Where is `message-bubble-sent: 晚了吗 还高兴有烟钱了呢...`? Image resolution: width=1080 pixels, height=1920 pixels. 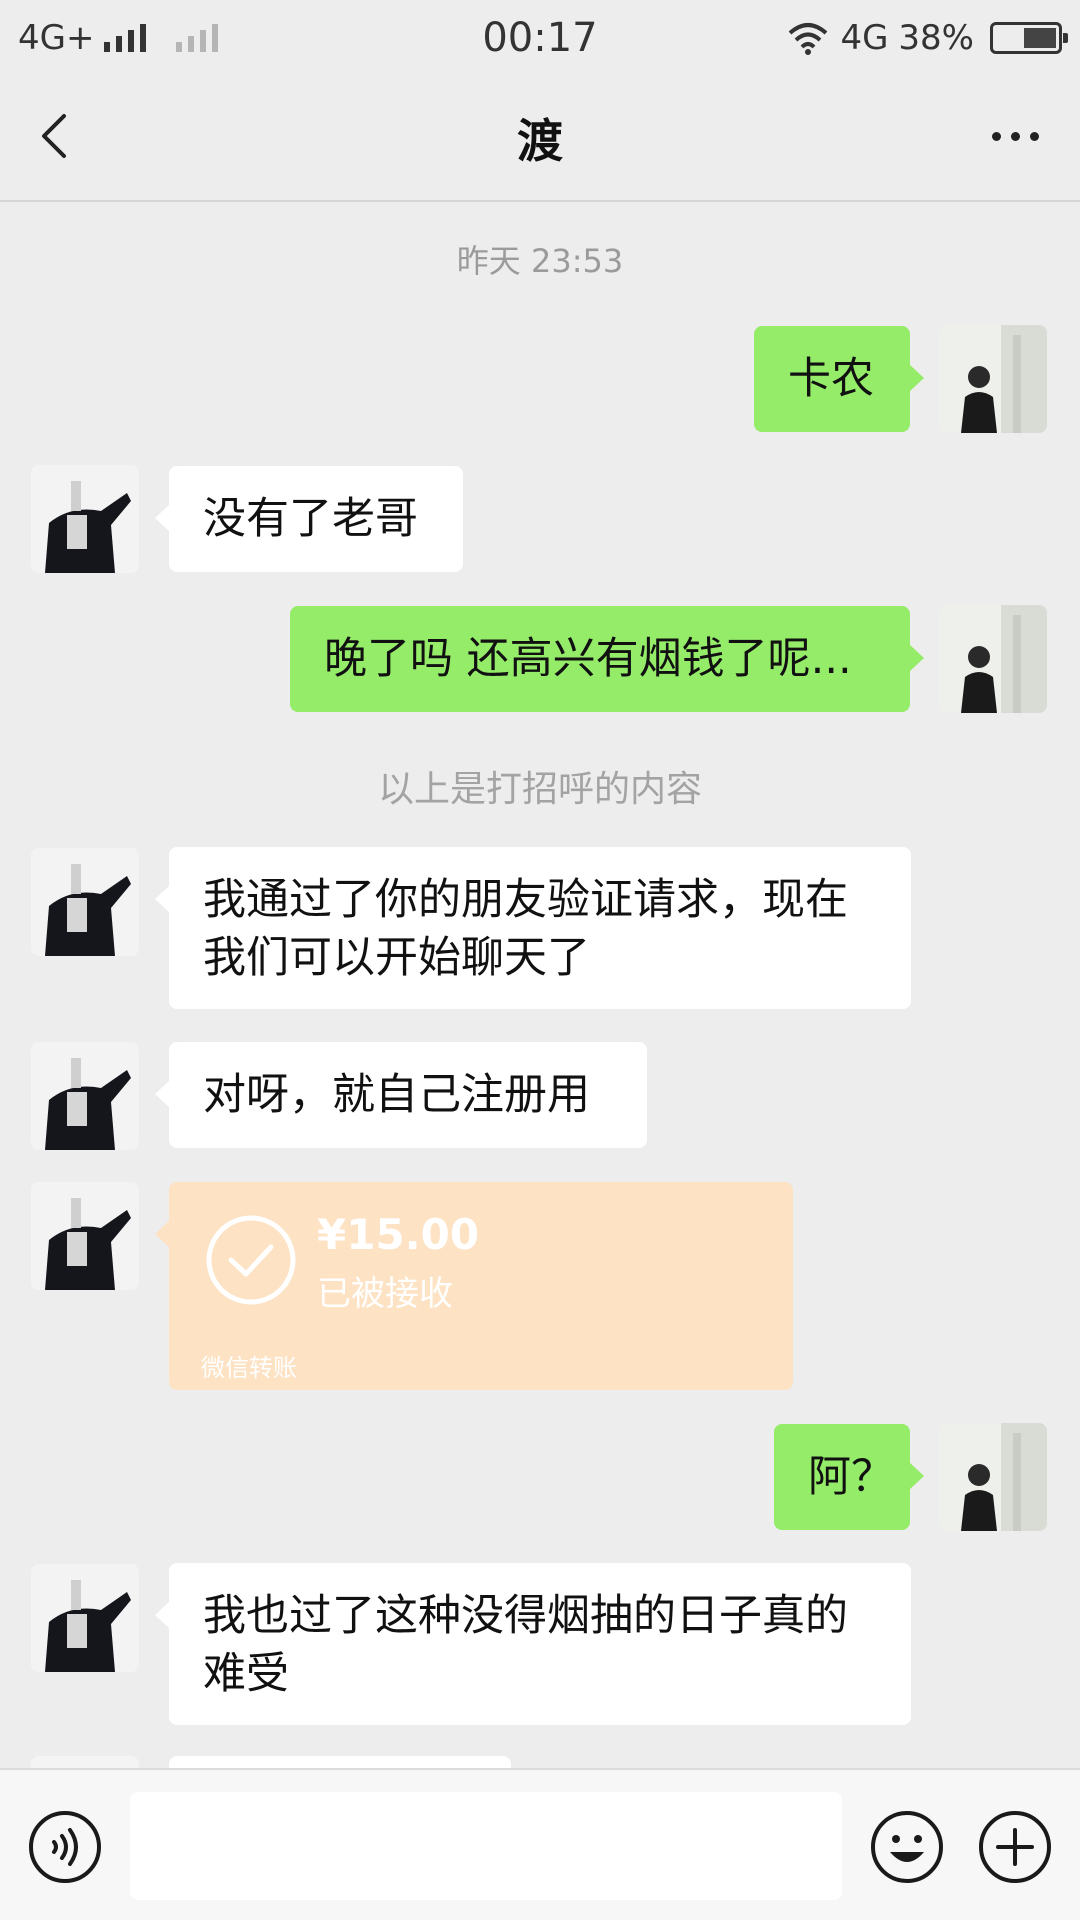
message-bubble-sent: 晚了吗 还高兴有烟钱了呢... is located at coordinates (607, 659).